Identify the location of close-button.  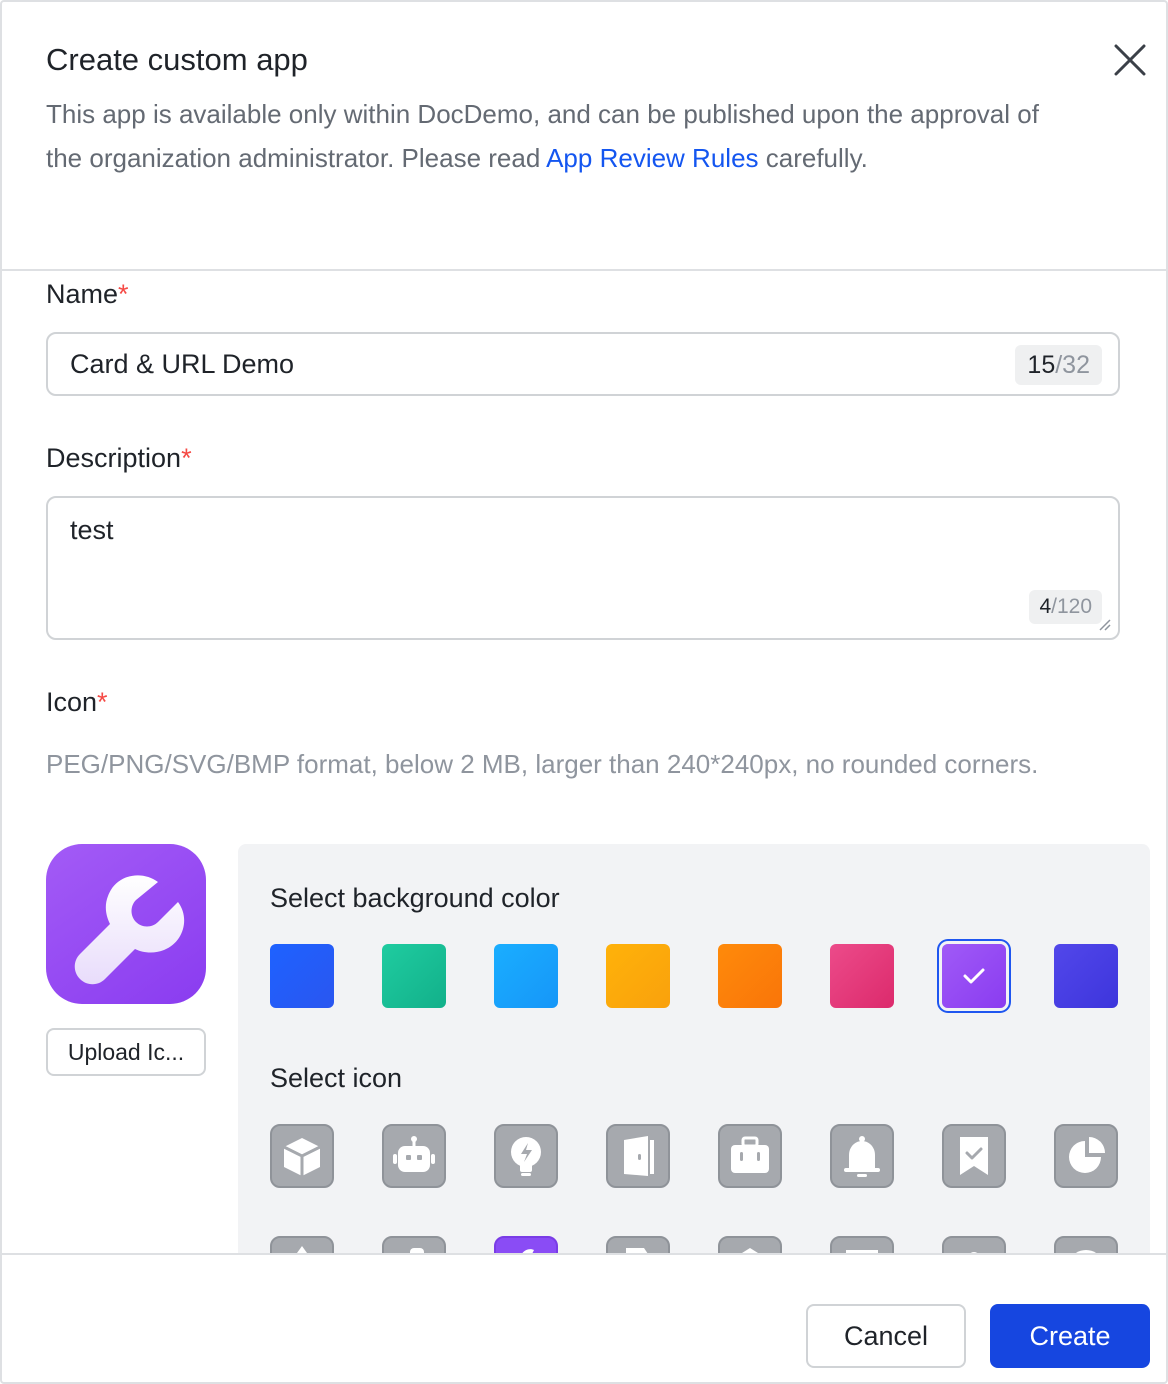
(1130, 60).